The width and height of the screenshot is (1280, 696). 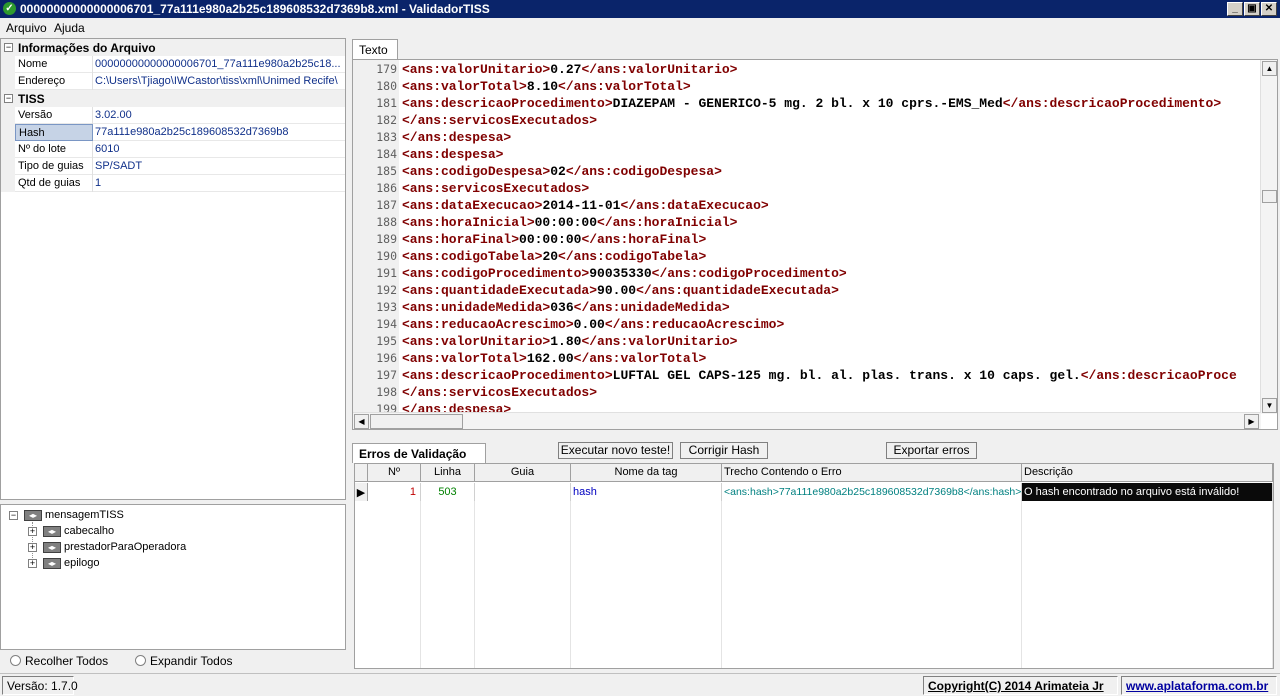 What do you see at coordinates (872, 473) in the screenshot?
I see `col-header-trecho: Trecho Contendo o Erro` at bounding box center [872, 473].